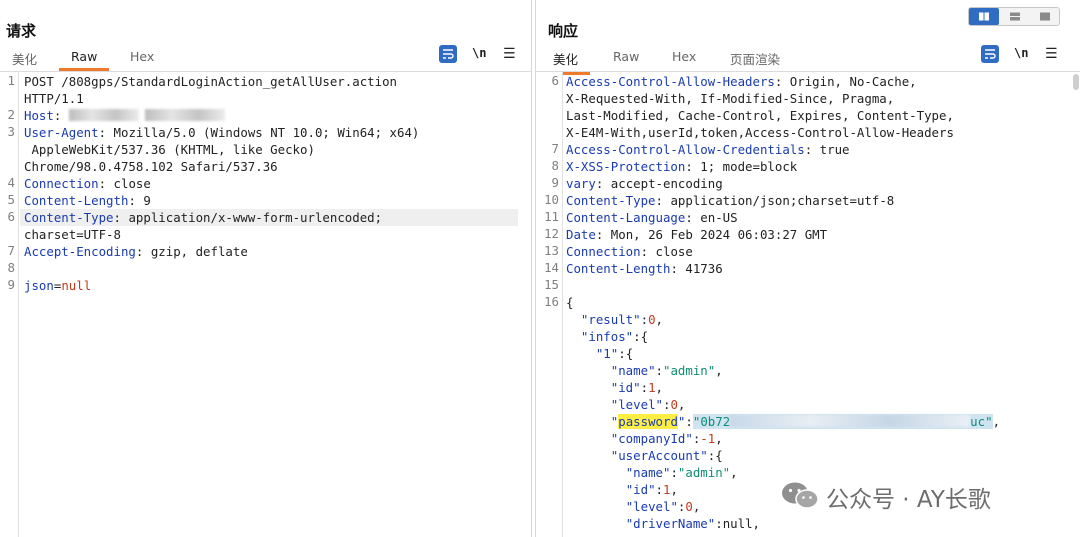 The image size is (1080, 537). Describe the element at coordinates (908, 500) in the screenshot. I see `watermark-text: 公众号 · AY长歌` at that location.